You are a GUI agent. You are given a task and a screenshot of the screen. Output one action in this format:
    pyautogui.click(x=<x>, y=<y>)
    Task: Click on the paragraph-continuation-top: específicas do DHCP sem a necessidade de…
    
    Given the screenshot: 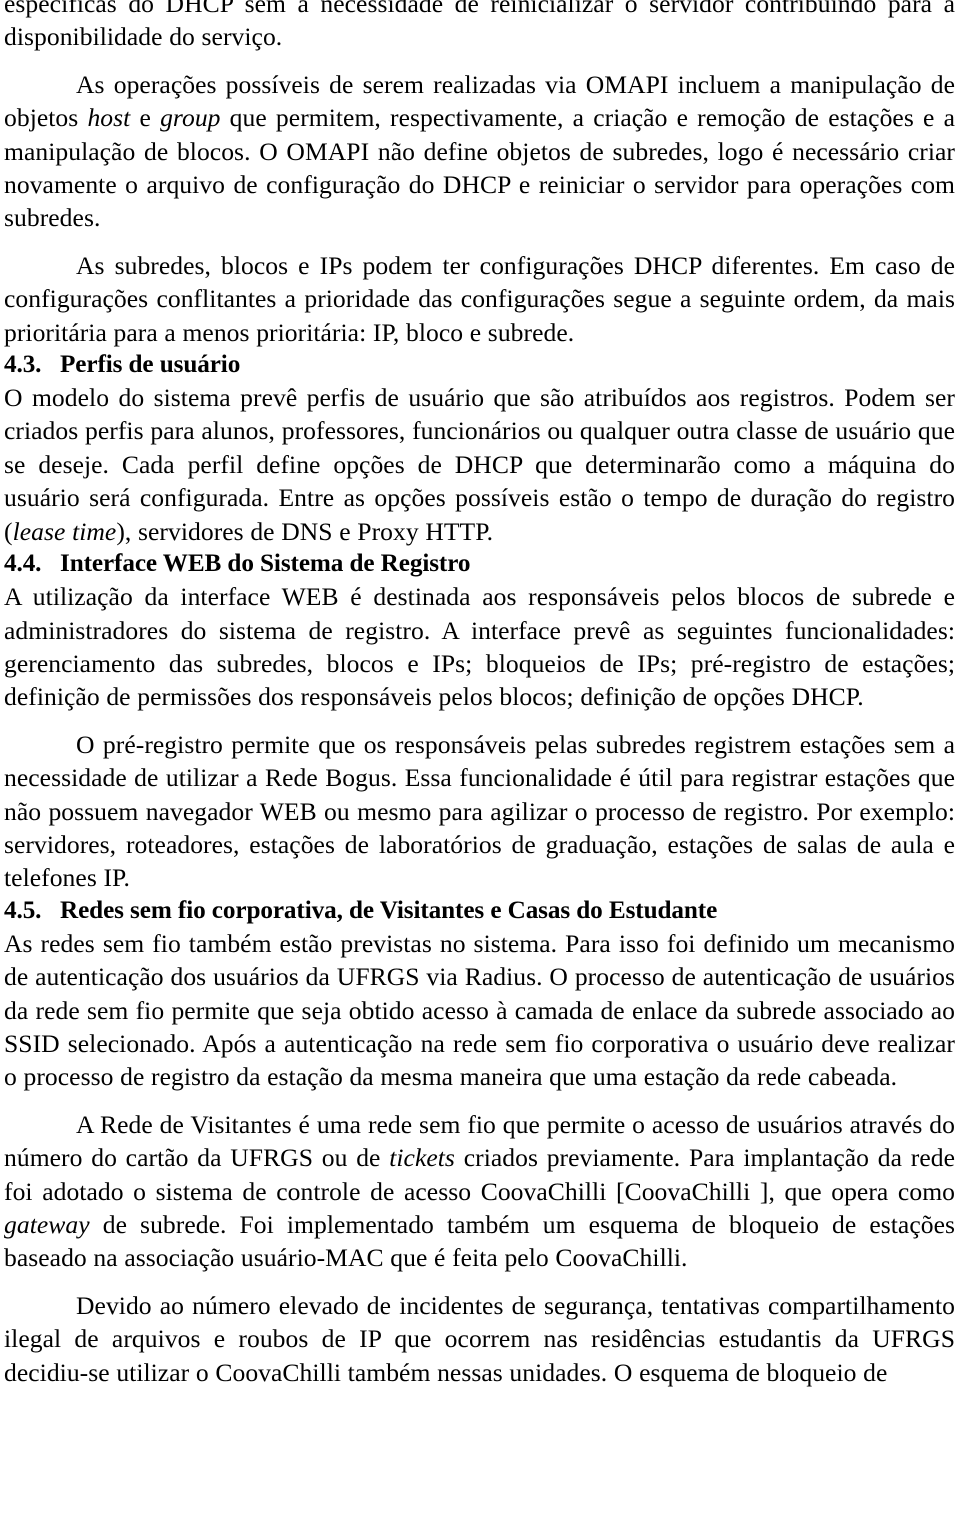 What is the action you would take?
    pyautogui.click(x=479, y=27)
    